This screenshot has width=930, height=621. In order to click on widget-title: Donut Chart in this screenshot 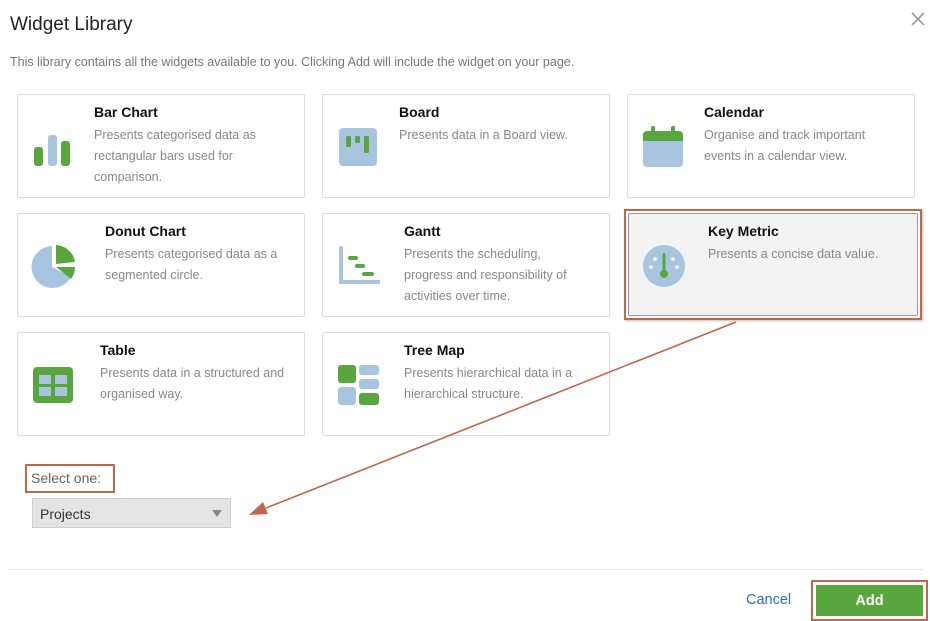, I will do `click(145, 231)`.